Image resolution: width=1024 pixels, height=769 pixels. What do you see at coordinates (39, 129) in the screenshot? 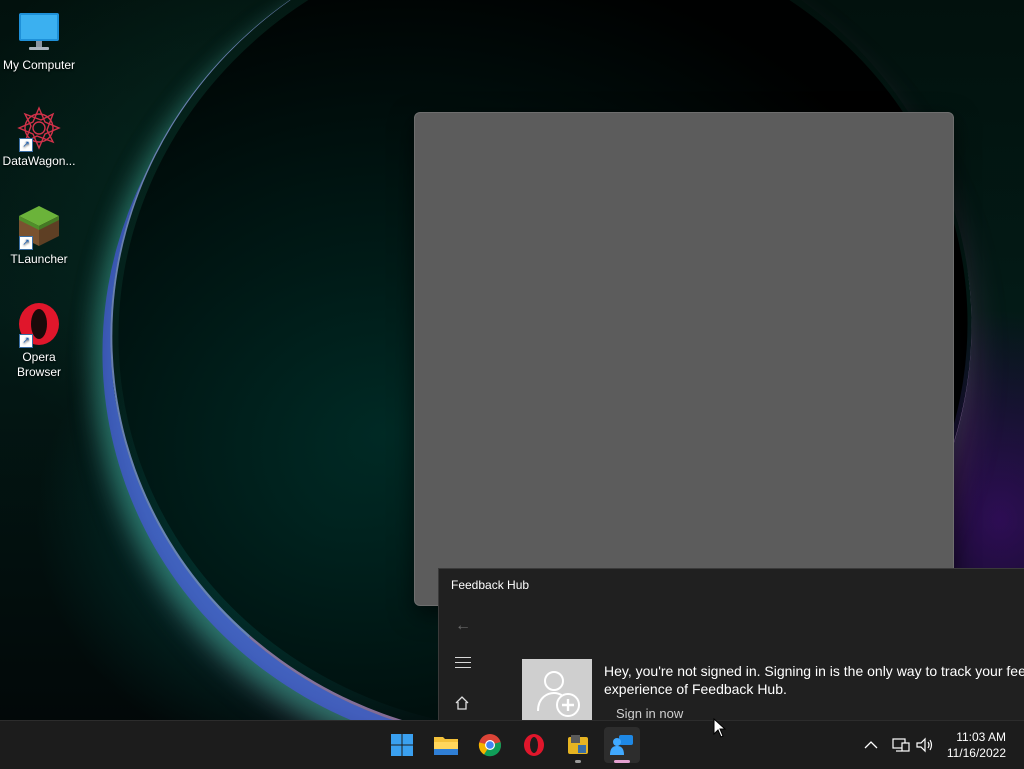
I see `datawagon-icon: ↗` at bounding box center [39, 129].